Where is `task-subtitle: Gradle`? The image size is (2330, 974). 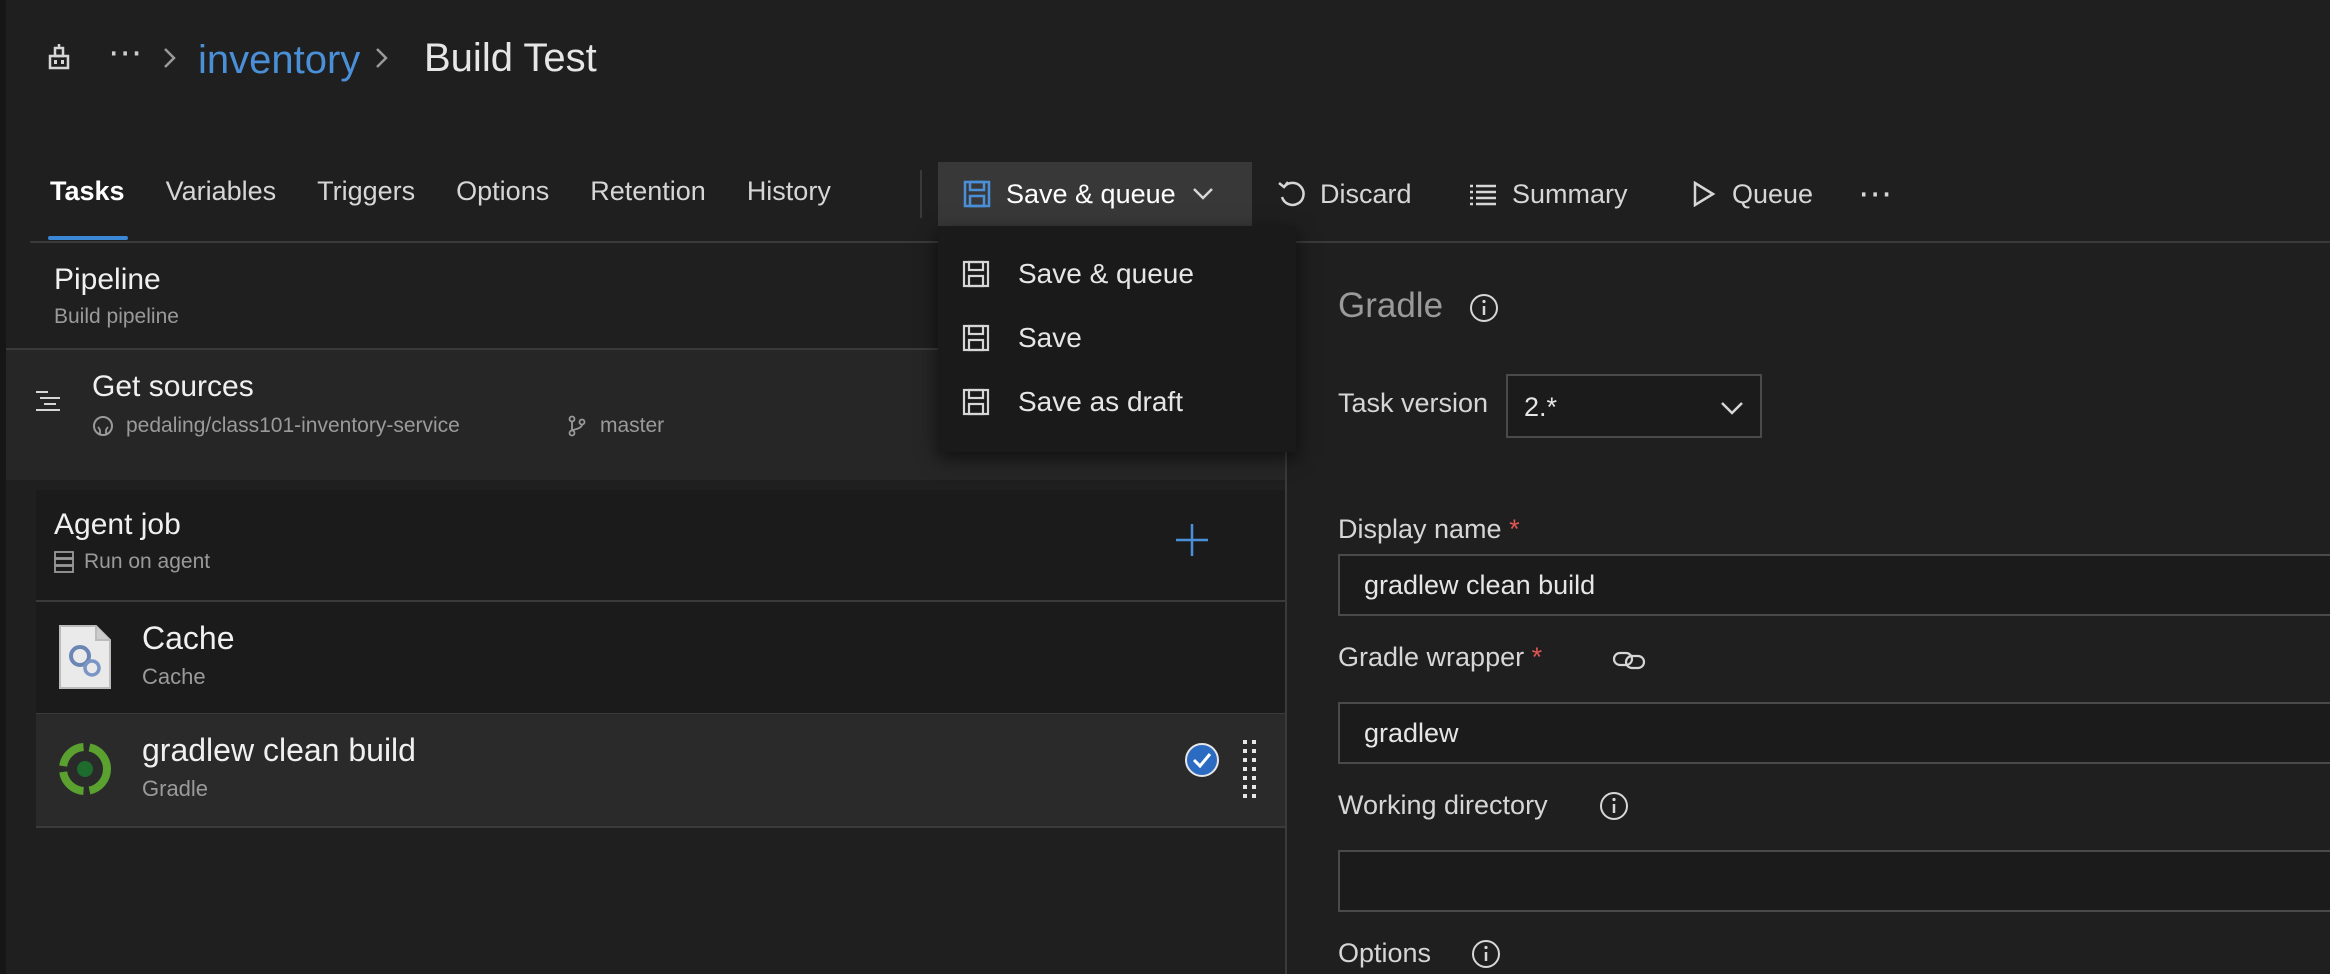
task-subtitle: Gradle is located at coordinates (175, 788).